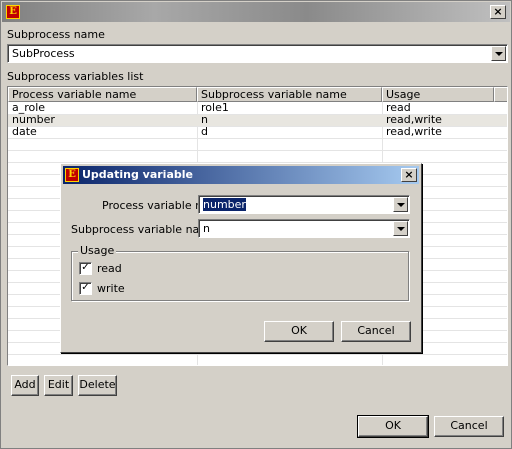 Image resolution: width=512 pixels, height=449 pixels. I want to click on write-checkbox: ✓, so click(85, 288).